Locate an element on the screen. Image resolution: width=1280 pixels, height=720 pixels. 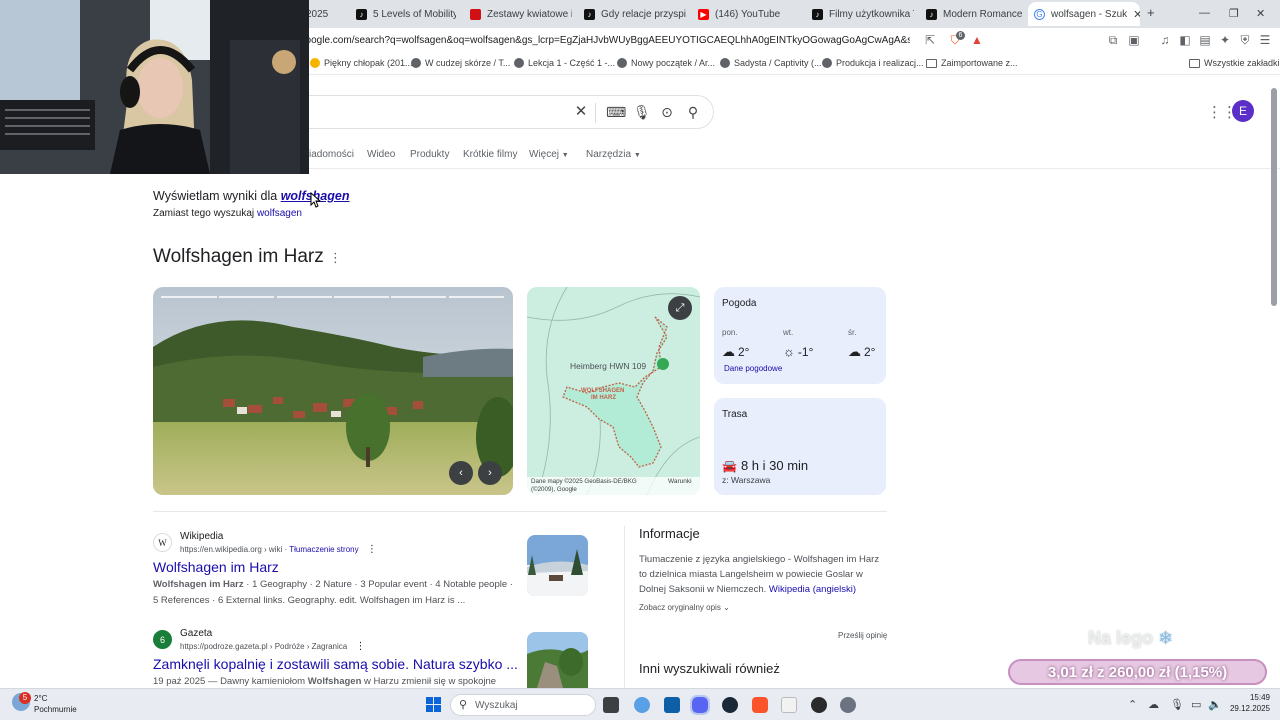
settings-gear-icon is located at coordinates (848, 705).